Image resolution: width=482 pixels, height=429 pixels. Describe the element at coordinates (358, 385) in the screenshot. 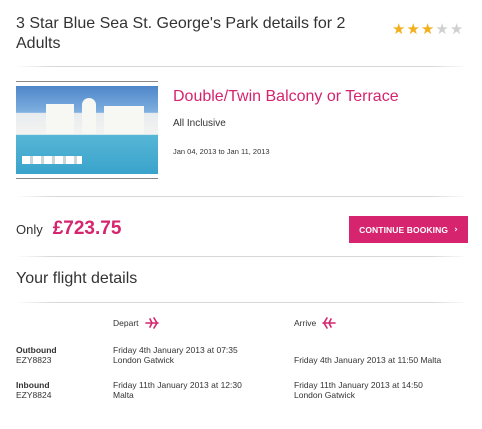

I see `arrive-time: Friday 11th January 2013 at 14:50` at that location.